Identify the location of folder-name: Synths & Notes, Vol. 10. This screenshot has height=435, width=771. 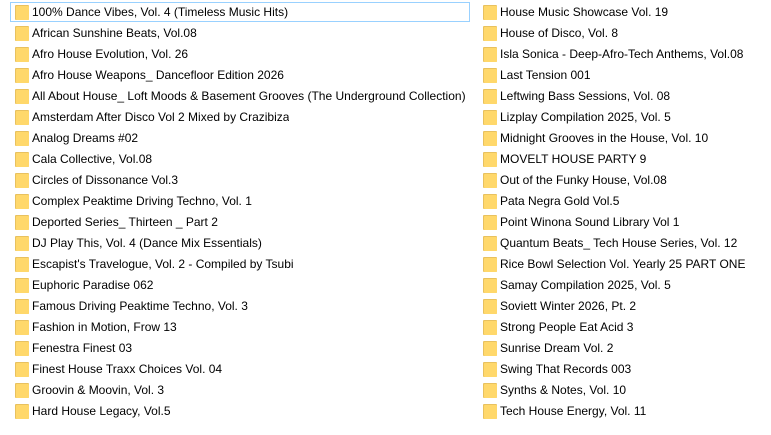
(563, 390).